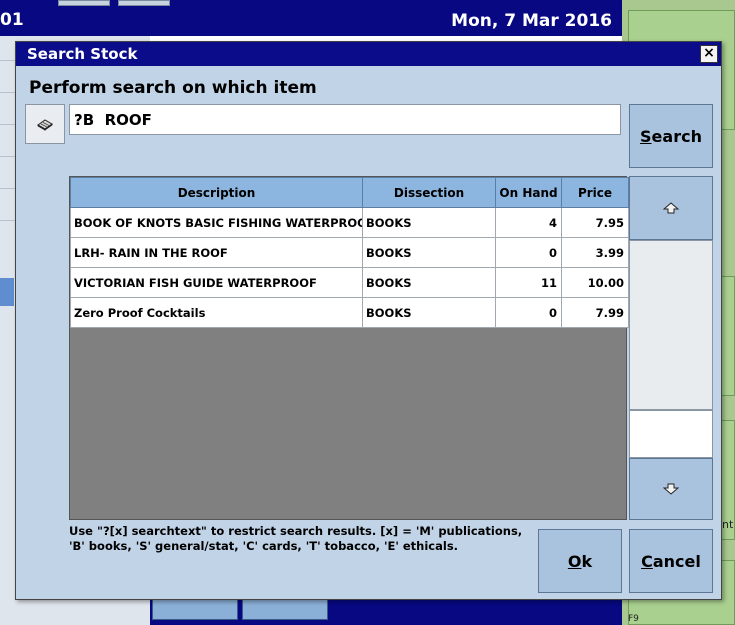  I want to click on column-header-description: Description, so click(216, 192).